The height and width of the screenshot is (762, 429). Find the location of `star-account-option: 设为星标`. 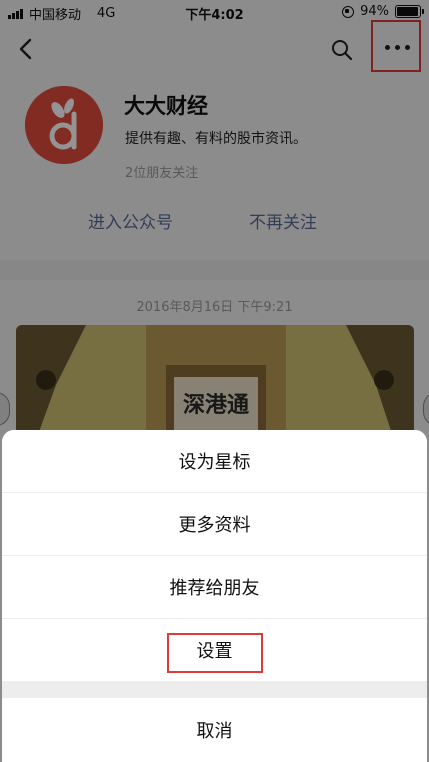

star-account-option: 设为星标 is located at coordinates (214, 461).